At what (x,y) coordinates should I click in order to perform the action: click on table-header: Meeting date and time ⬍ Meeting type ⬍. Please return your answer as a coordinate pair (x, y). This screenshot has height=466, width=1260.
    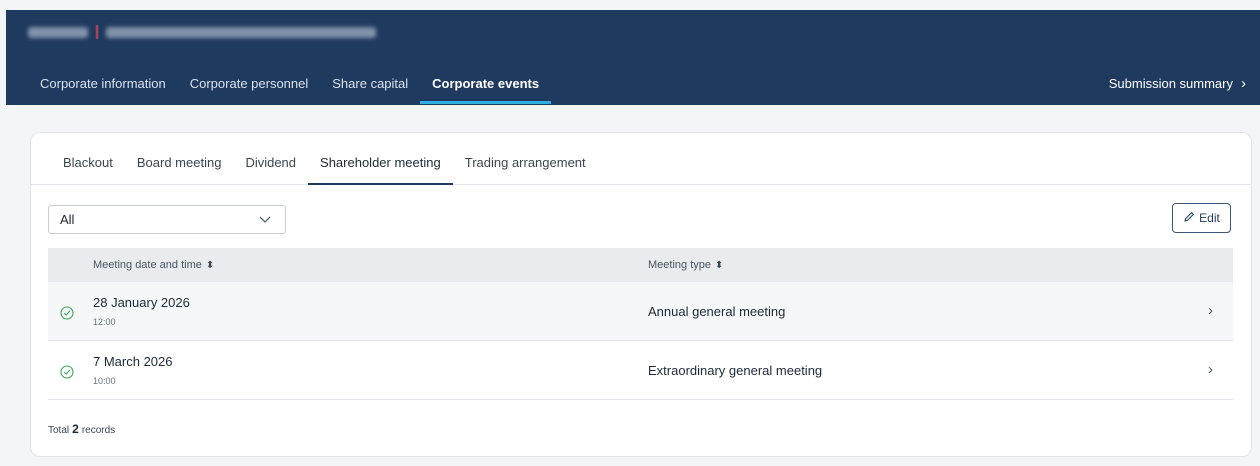
    Looking at the image, I should click on (640, 265).